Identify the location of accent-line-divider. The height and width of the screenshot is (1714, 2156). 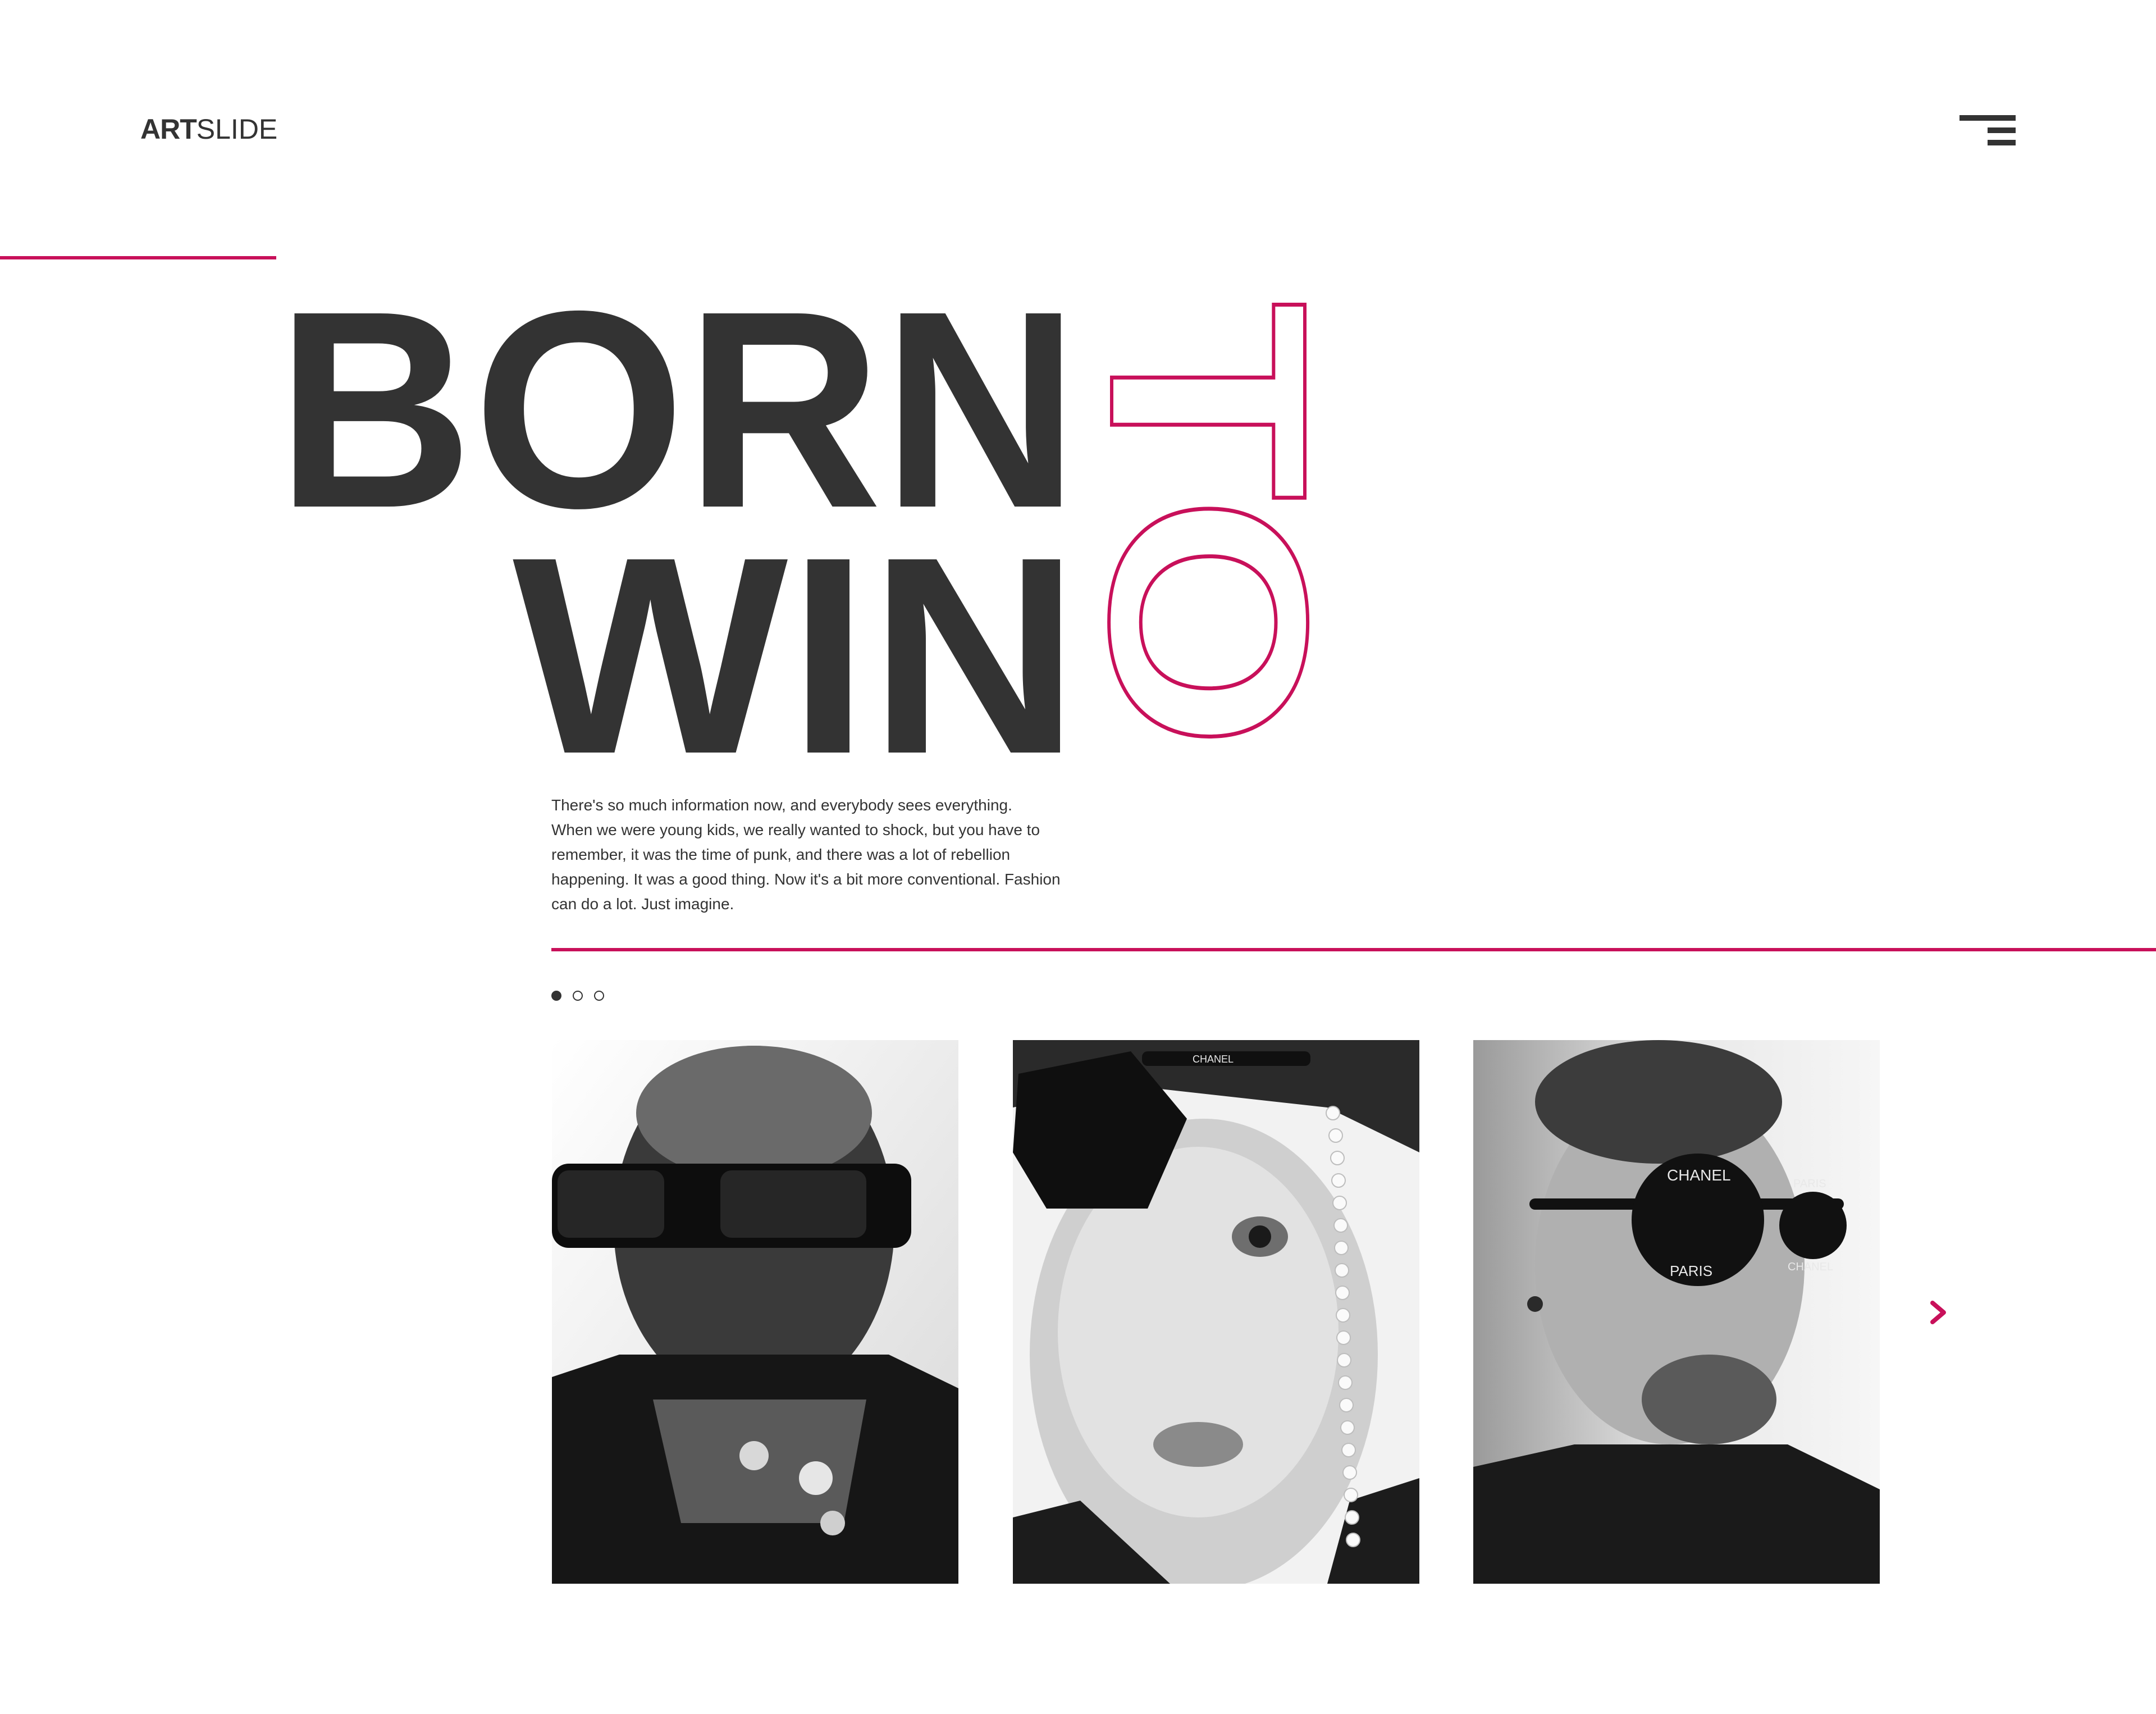
(1353, 949).